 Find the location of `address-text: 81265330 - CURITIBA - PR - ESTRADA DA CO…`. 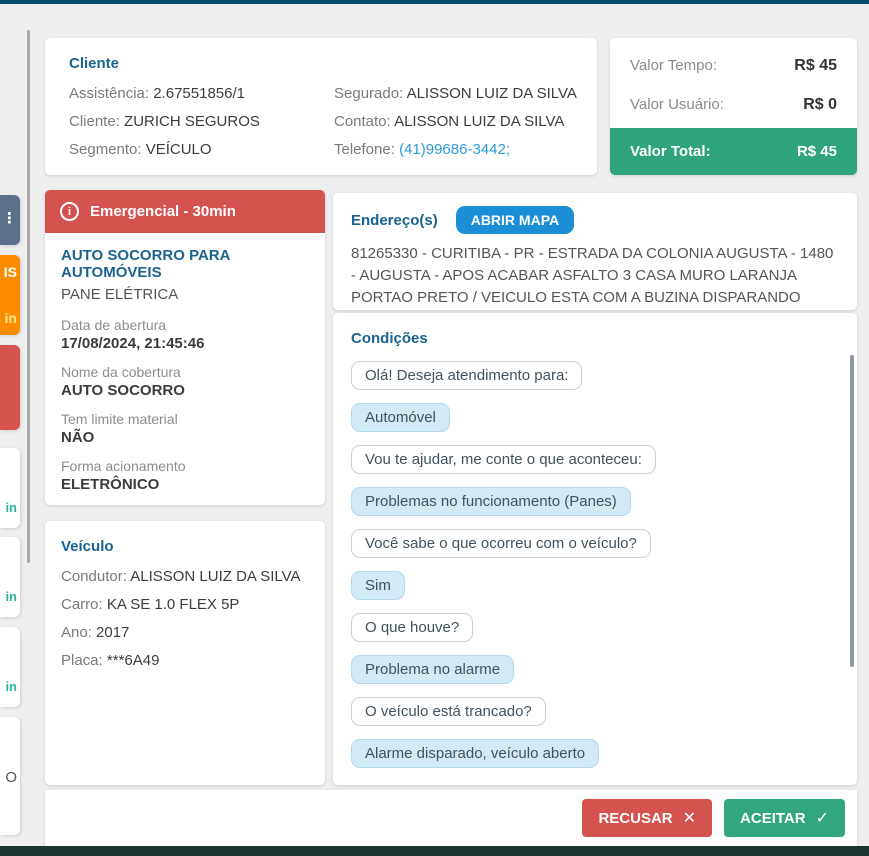

address-text: 81265330 - CURITIBA - PR - ESTRADA DA CO… is located at coordinates (592, 275).